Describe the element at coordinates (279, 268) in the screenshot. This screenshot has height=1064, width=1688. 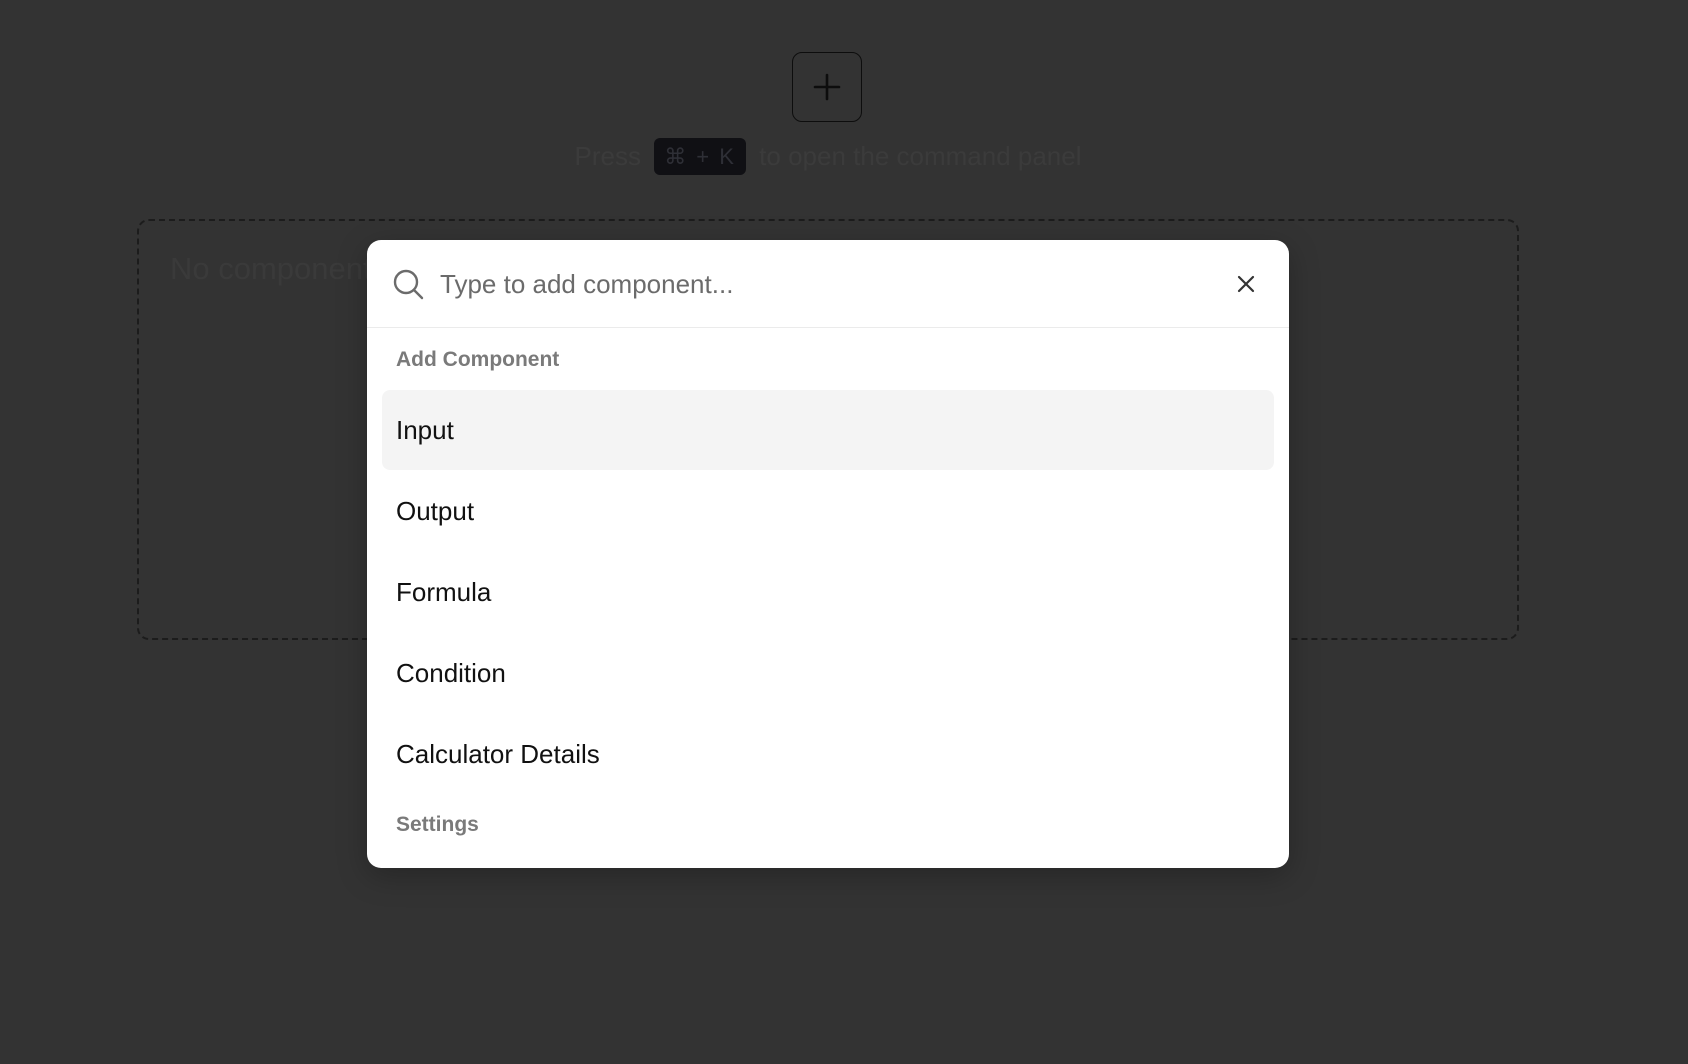
I see `empty-state-text: No components` at that location.